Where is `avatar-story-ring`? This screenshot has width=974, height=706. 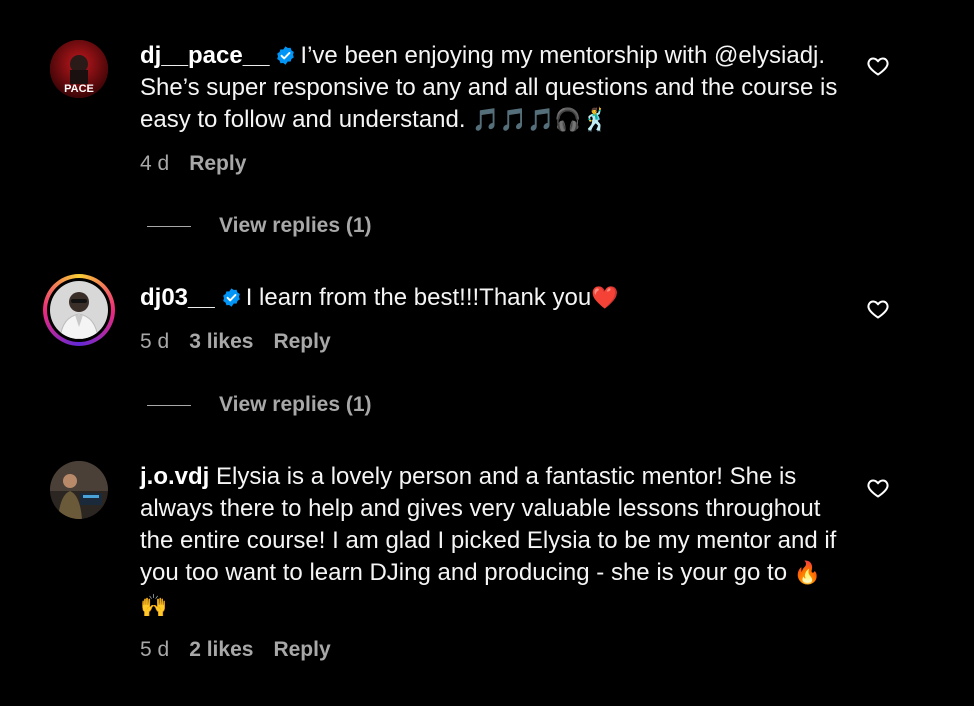 avatar-story-ring is located at coordinates (79, 310).